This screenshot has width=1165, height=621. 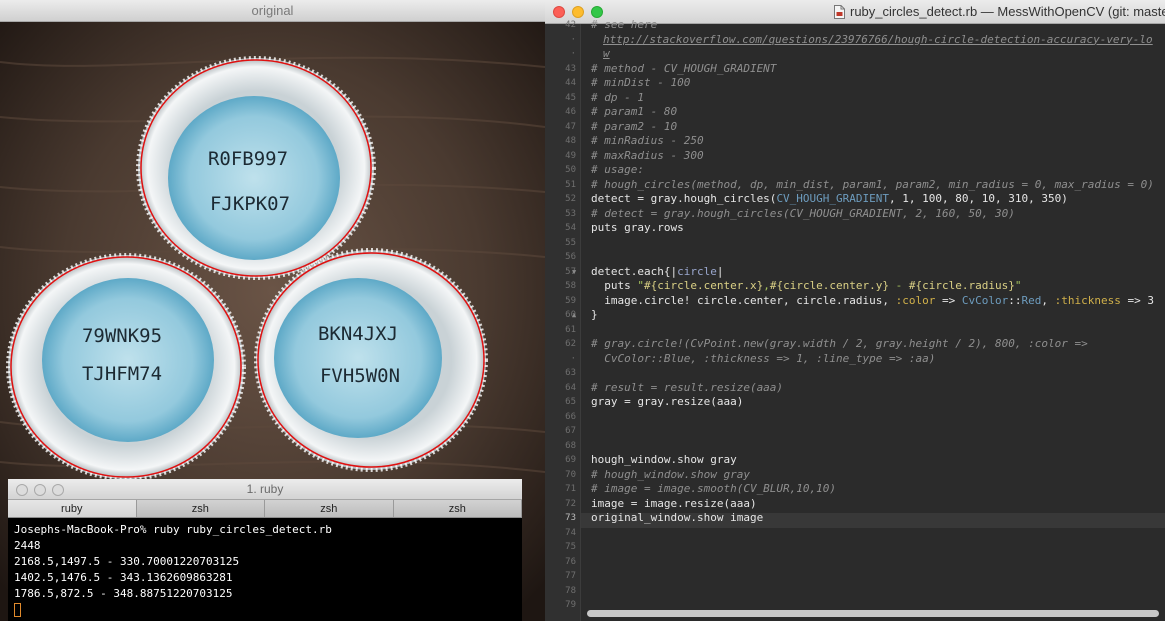 I want to click on line-number: 62, so click(x=570, y=344).